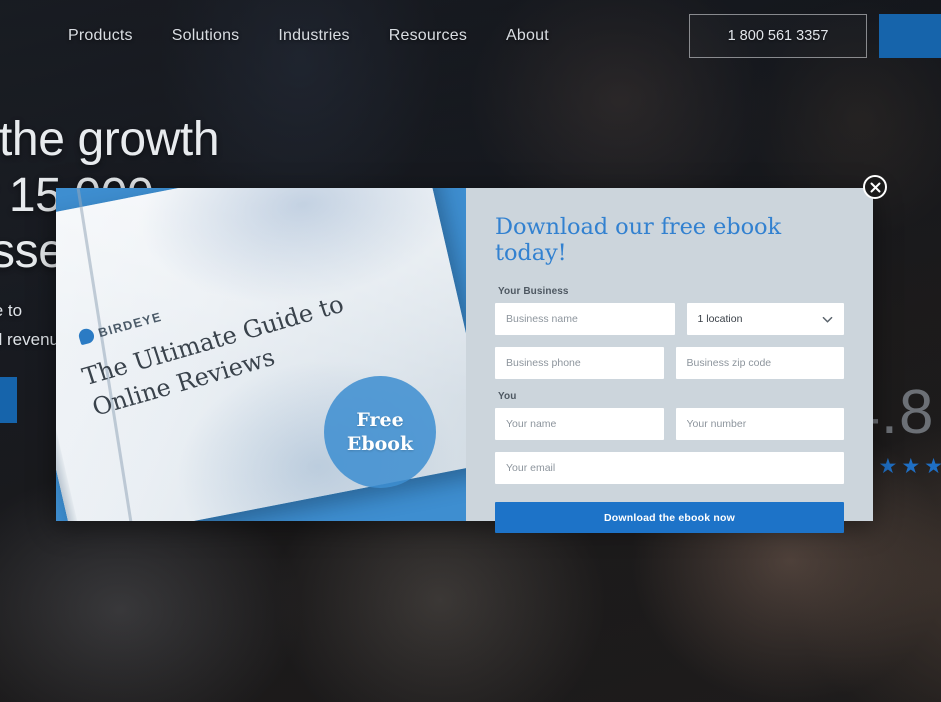  Describe the element at coordinates (110, 139) in the screenshot. I see `hero-headline-line1: Power the growth` at that location.